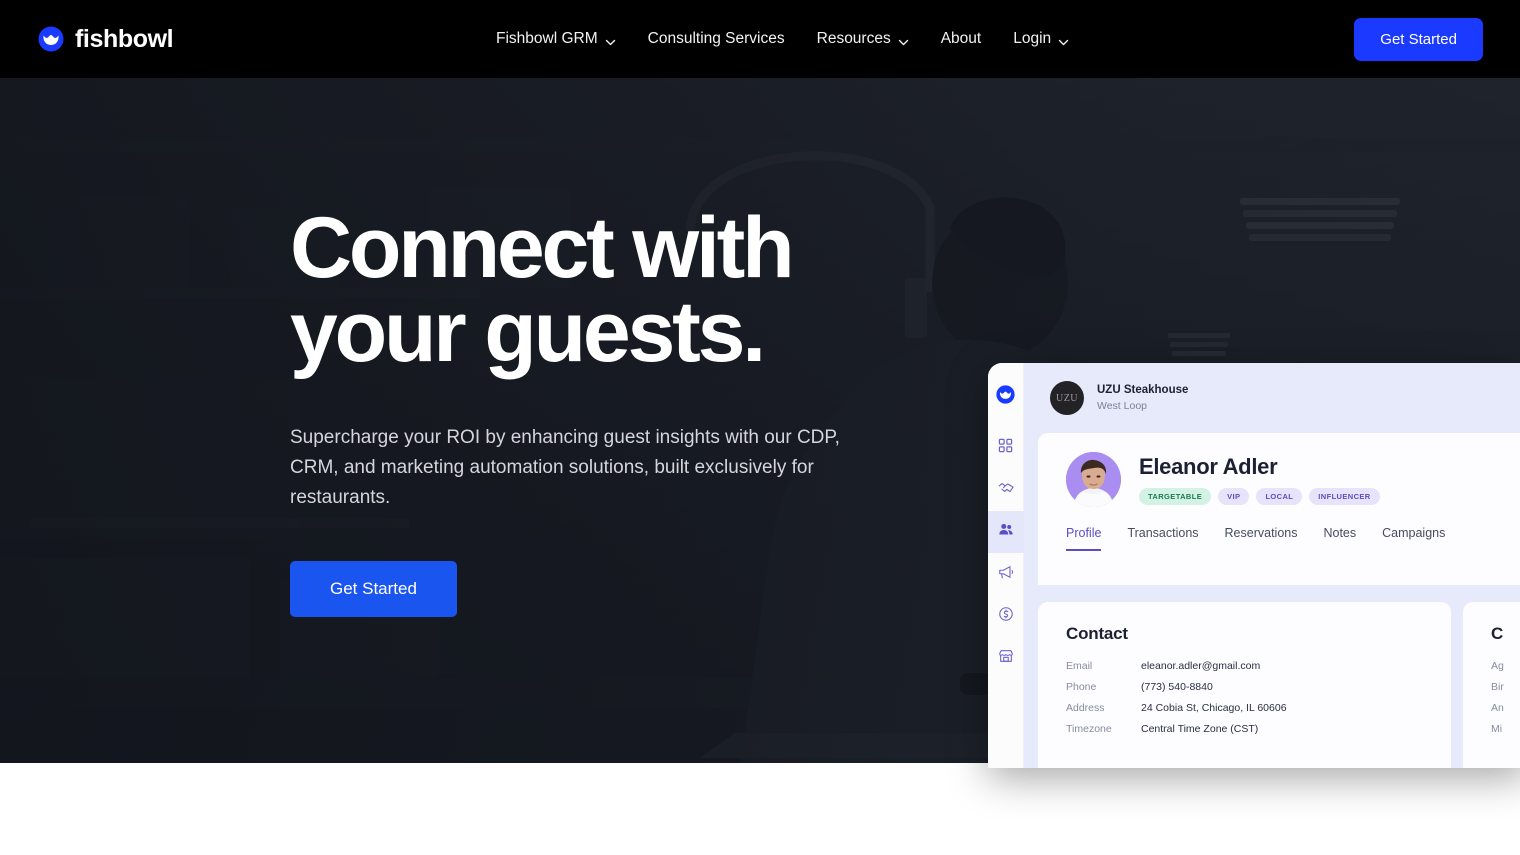 This screenshot has height=855, width=1520. What do you see at coordinates (1177, 687) in the screenshot?
I see `field-value: (773) 540-8840` at bounding box center [1177, 687].